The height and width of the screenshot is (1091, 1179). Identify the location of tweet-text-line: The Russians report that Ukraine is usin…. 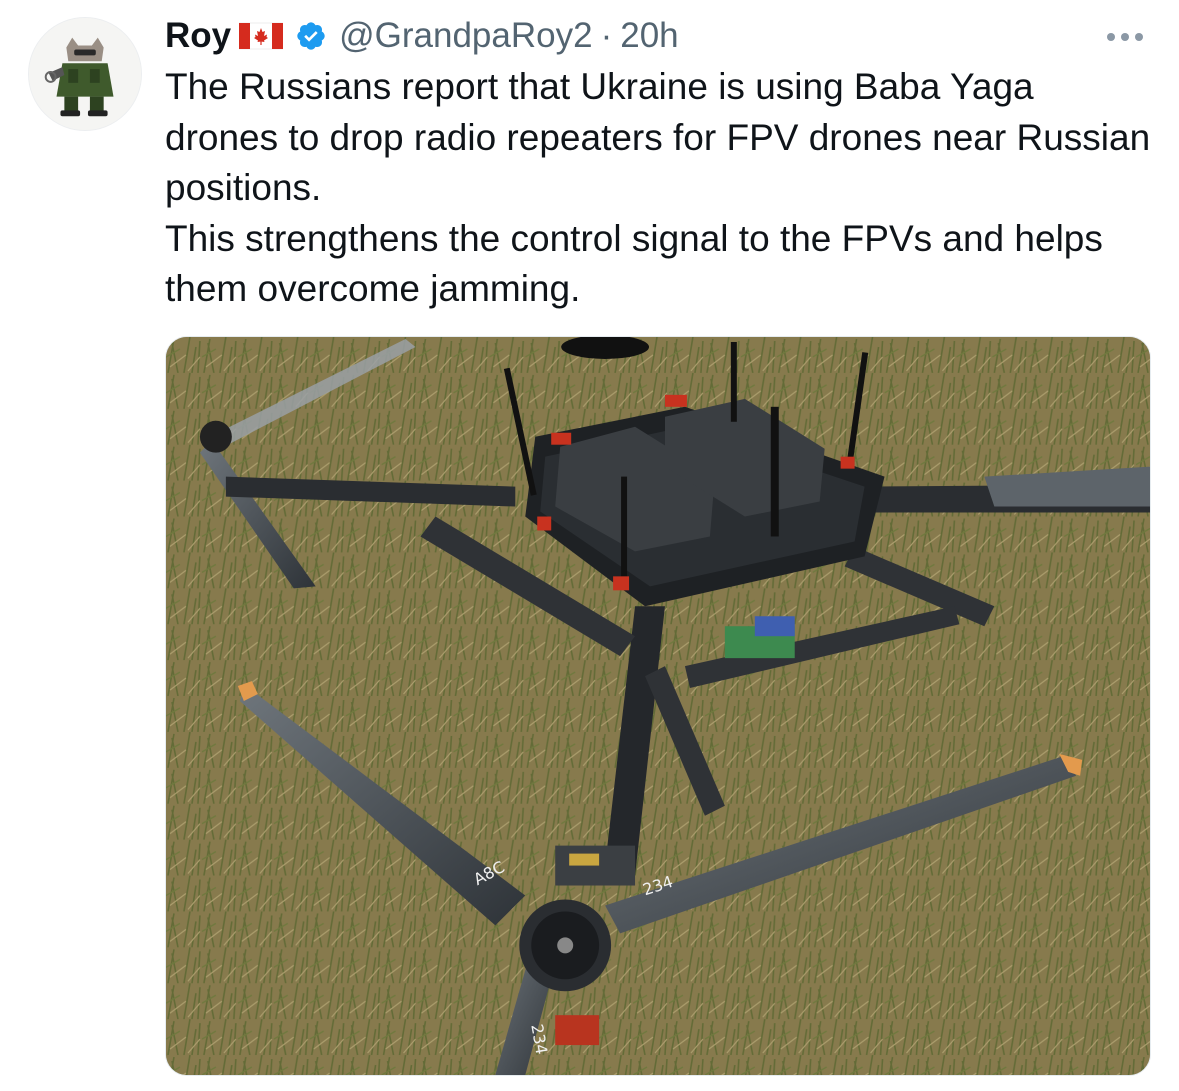
(658, 137).